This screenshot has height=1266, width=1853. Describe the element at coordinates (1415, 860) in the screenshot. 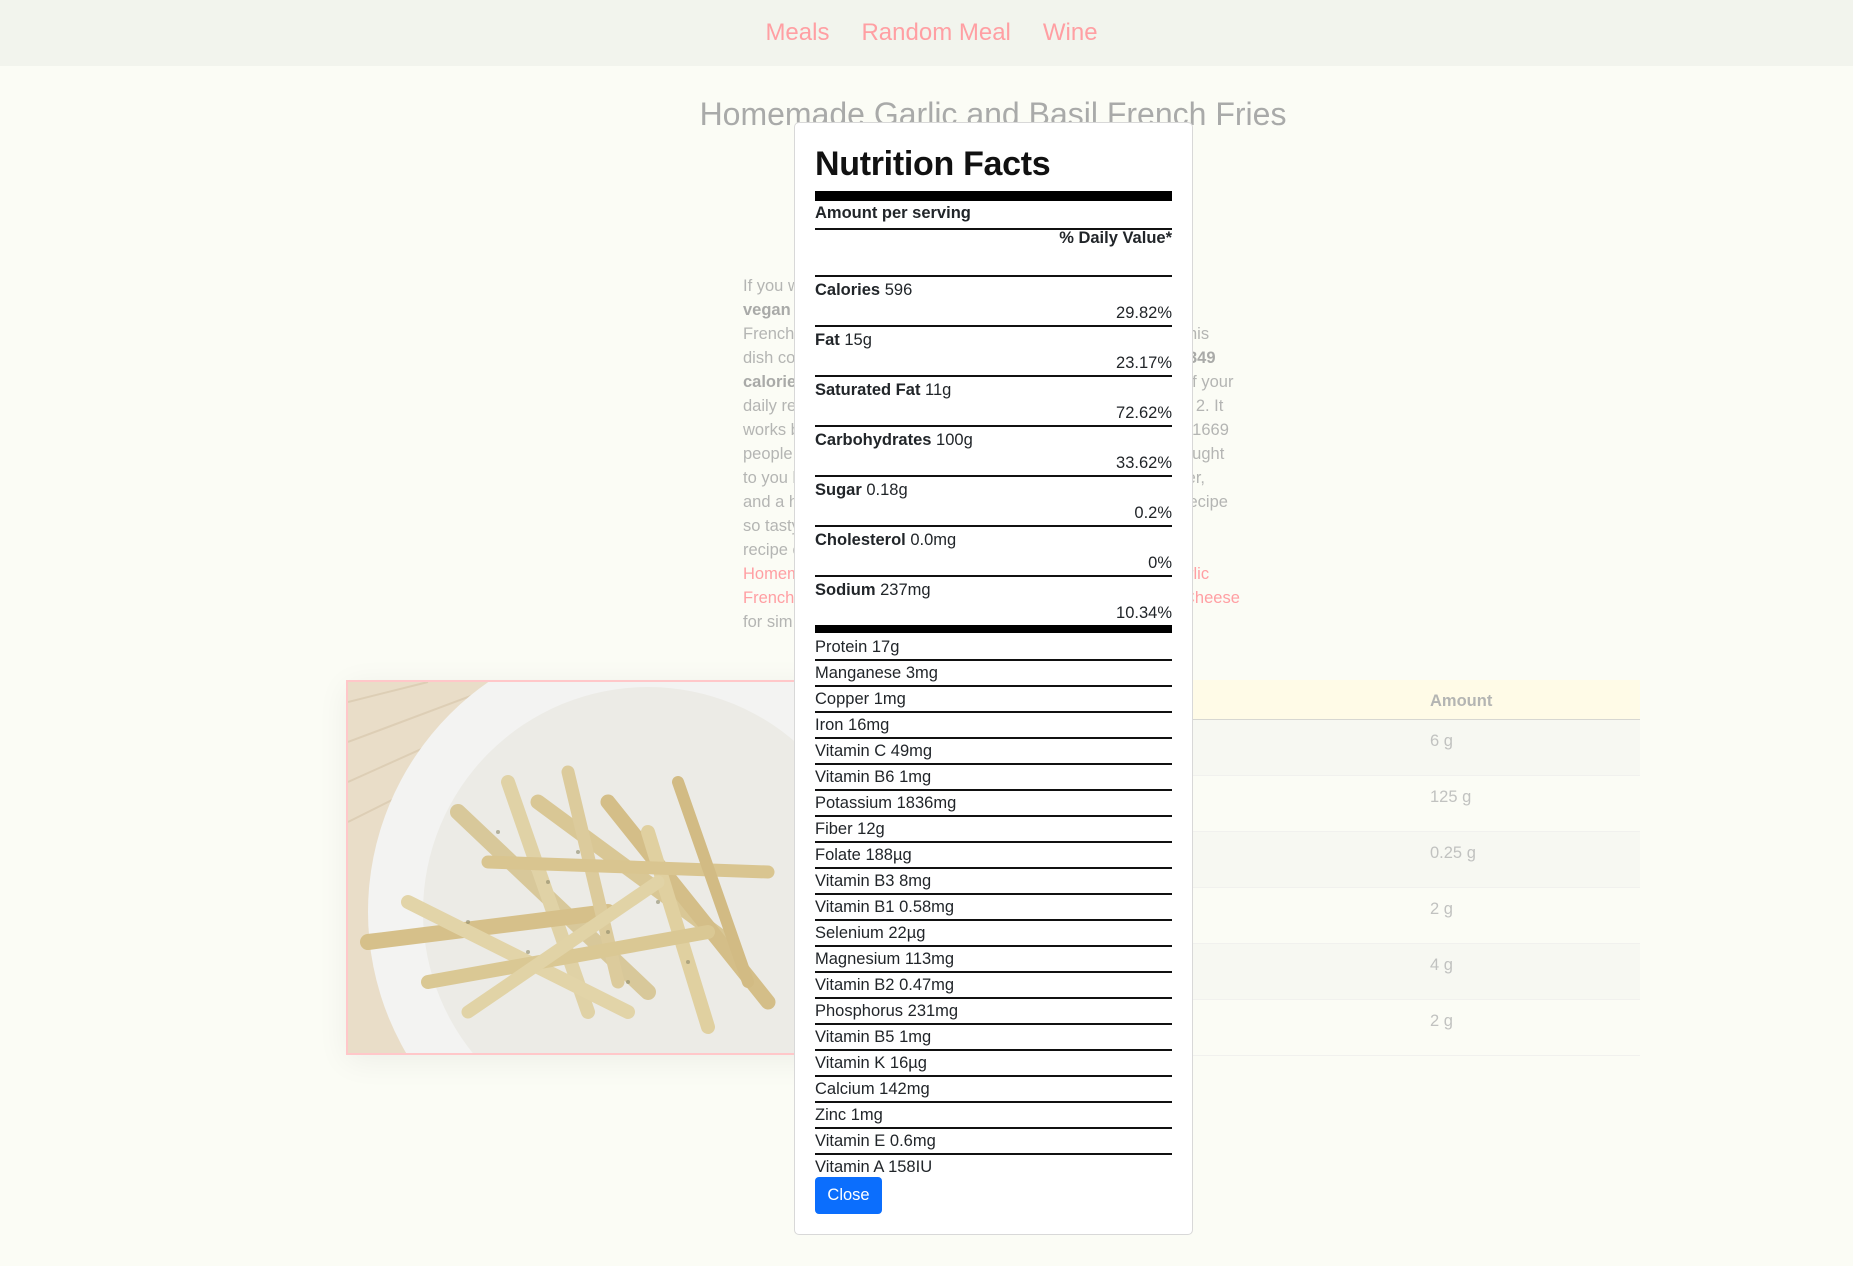

I see `table-row: 0.25 g` at that location.